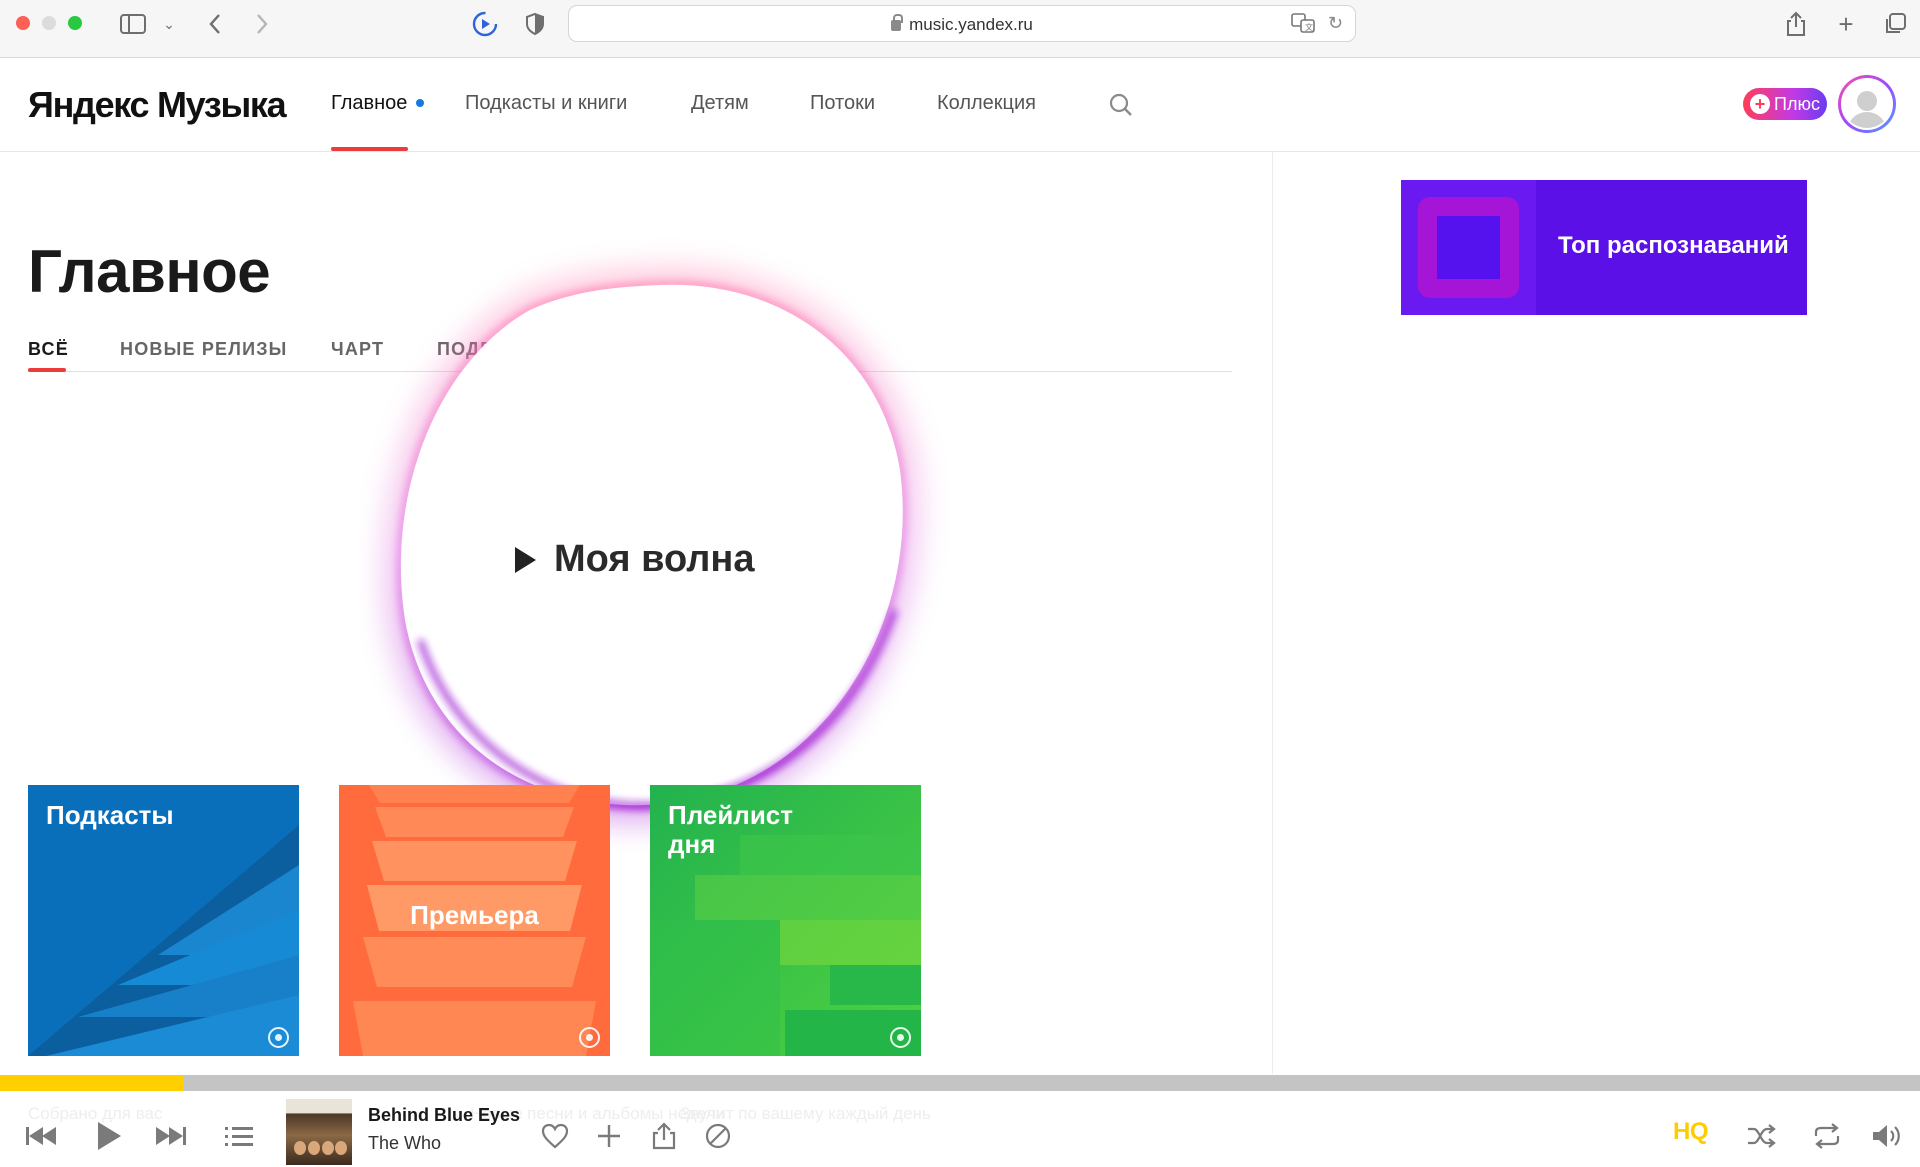 This screenshot has width=1920, height=1167. I want to click on hq-quality-toggle: HQ, so click(1691, 1132).